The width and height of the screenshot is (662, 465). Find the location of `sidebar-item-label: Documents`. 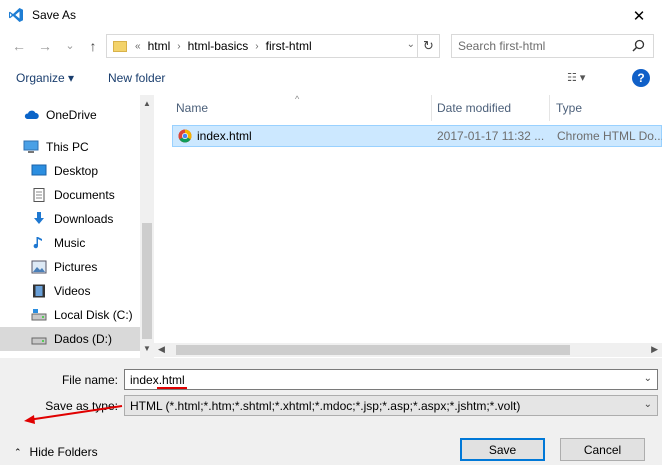

sidebar-item-label: Documents is located at coordinates (84, 195).